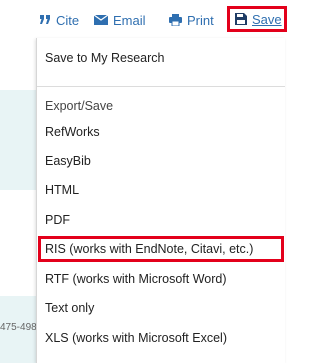 The image size is (320, 363). I want to click on cite-label: Cite, so click(68, 20).